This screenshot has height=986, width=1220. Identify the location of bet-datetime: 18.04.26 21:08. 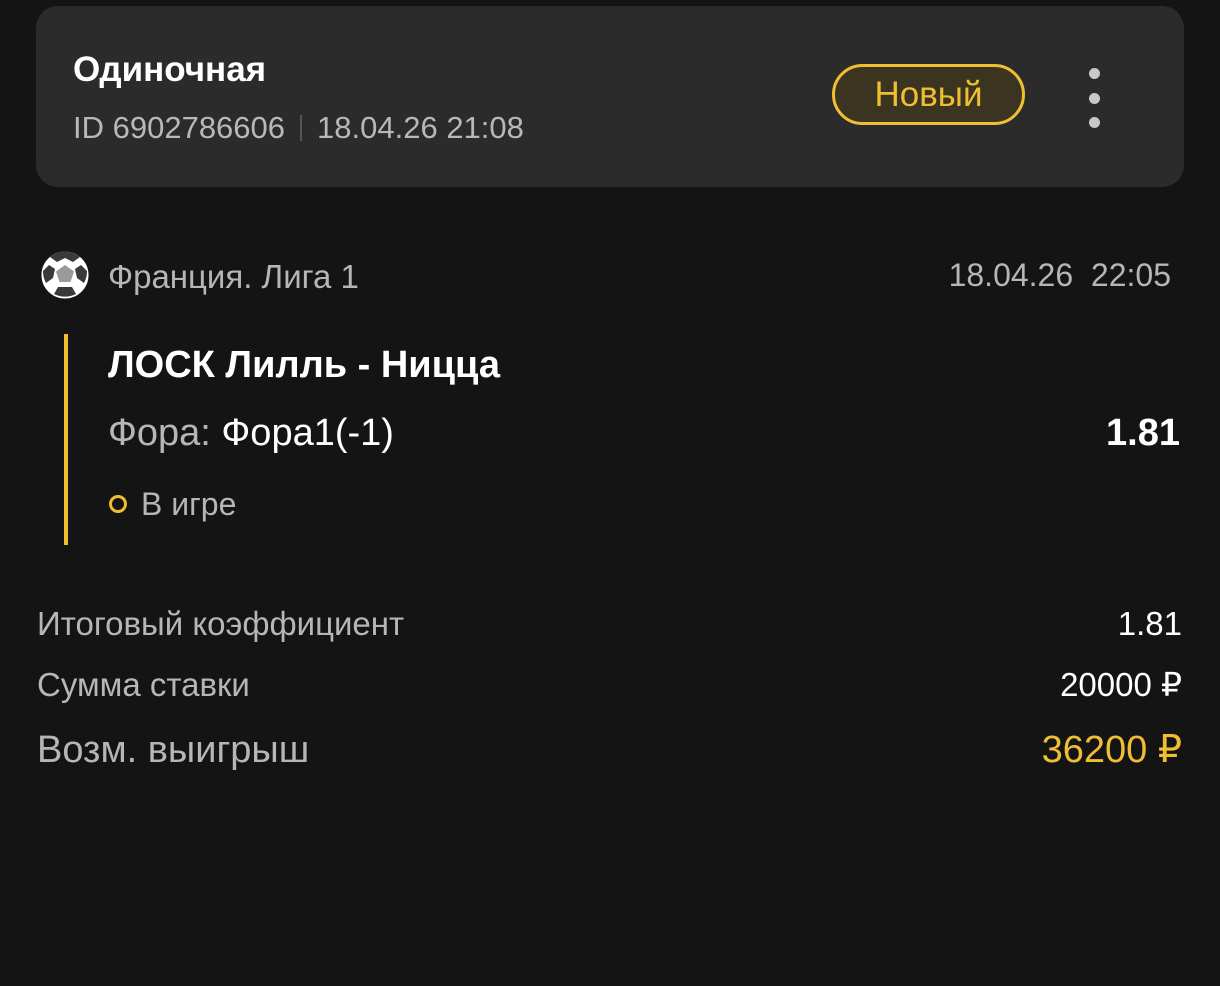
(420, 127).